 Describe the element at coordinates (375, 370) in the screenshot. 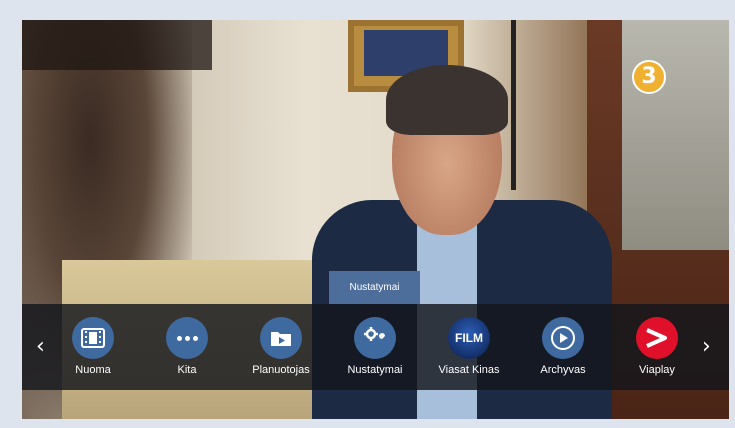

I see `menu-item-label: Nustatymai` at that location.